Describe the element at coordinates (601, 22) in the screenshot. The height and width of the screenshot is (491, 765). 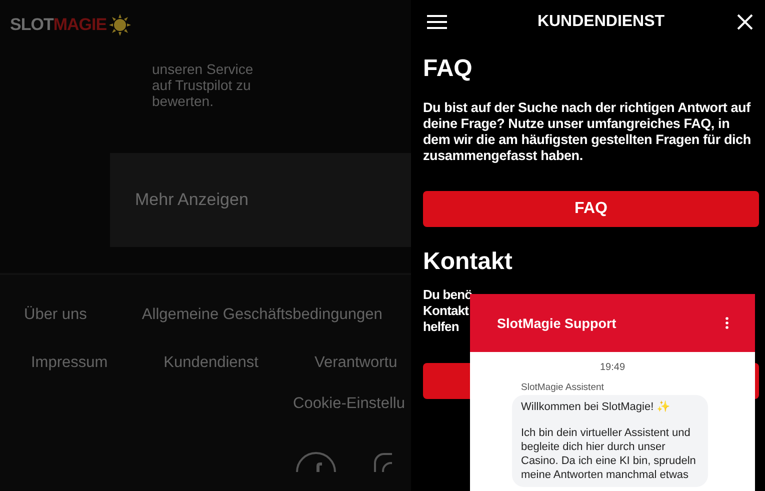
I see `panel-title: KUNDENDIENST` at that location.